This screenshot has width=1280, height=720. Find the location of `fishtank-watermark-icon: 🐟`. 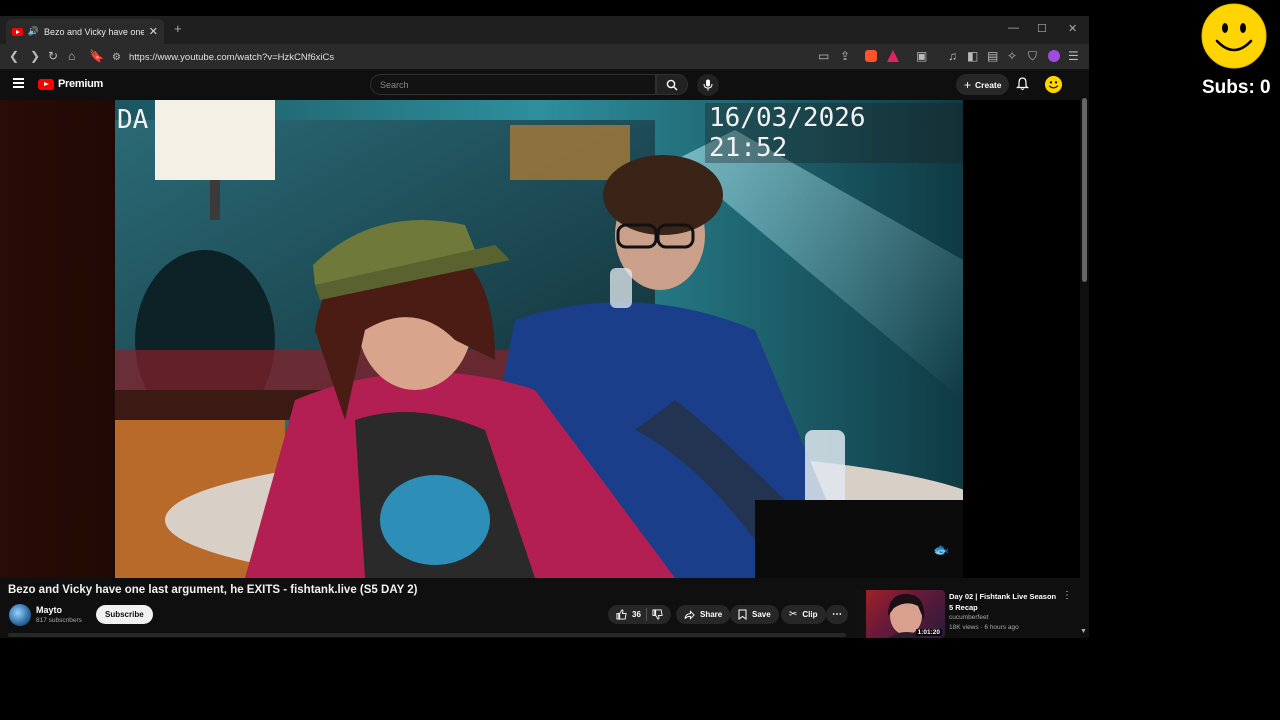

fishtank-watermark-icon: 🐟 is located at coordinates (941, 549).